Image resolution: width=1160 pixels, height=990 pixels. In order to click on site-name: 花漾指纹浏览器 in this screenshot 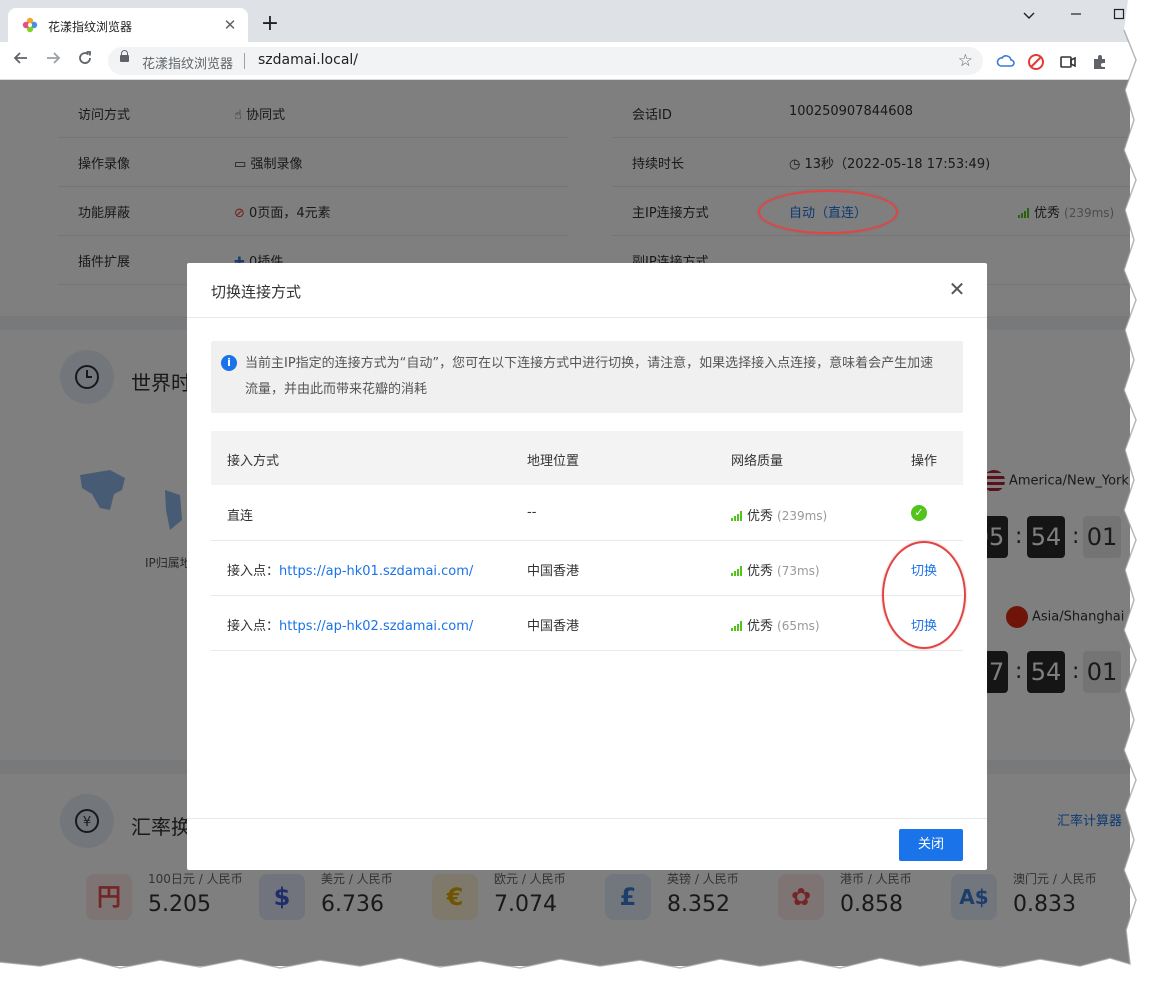, I will do `click(188, 64)`.